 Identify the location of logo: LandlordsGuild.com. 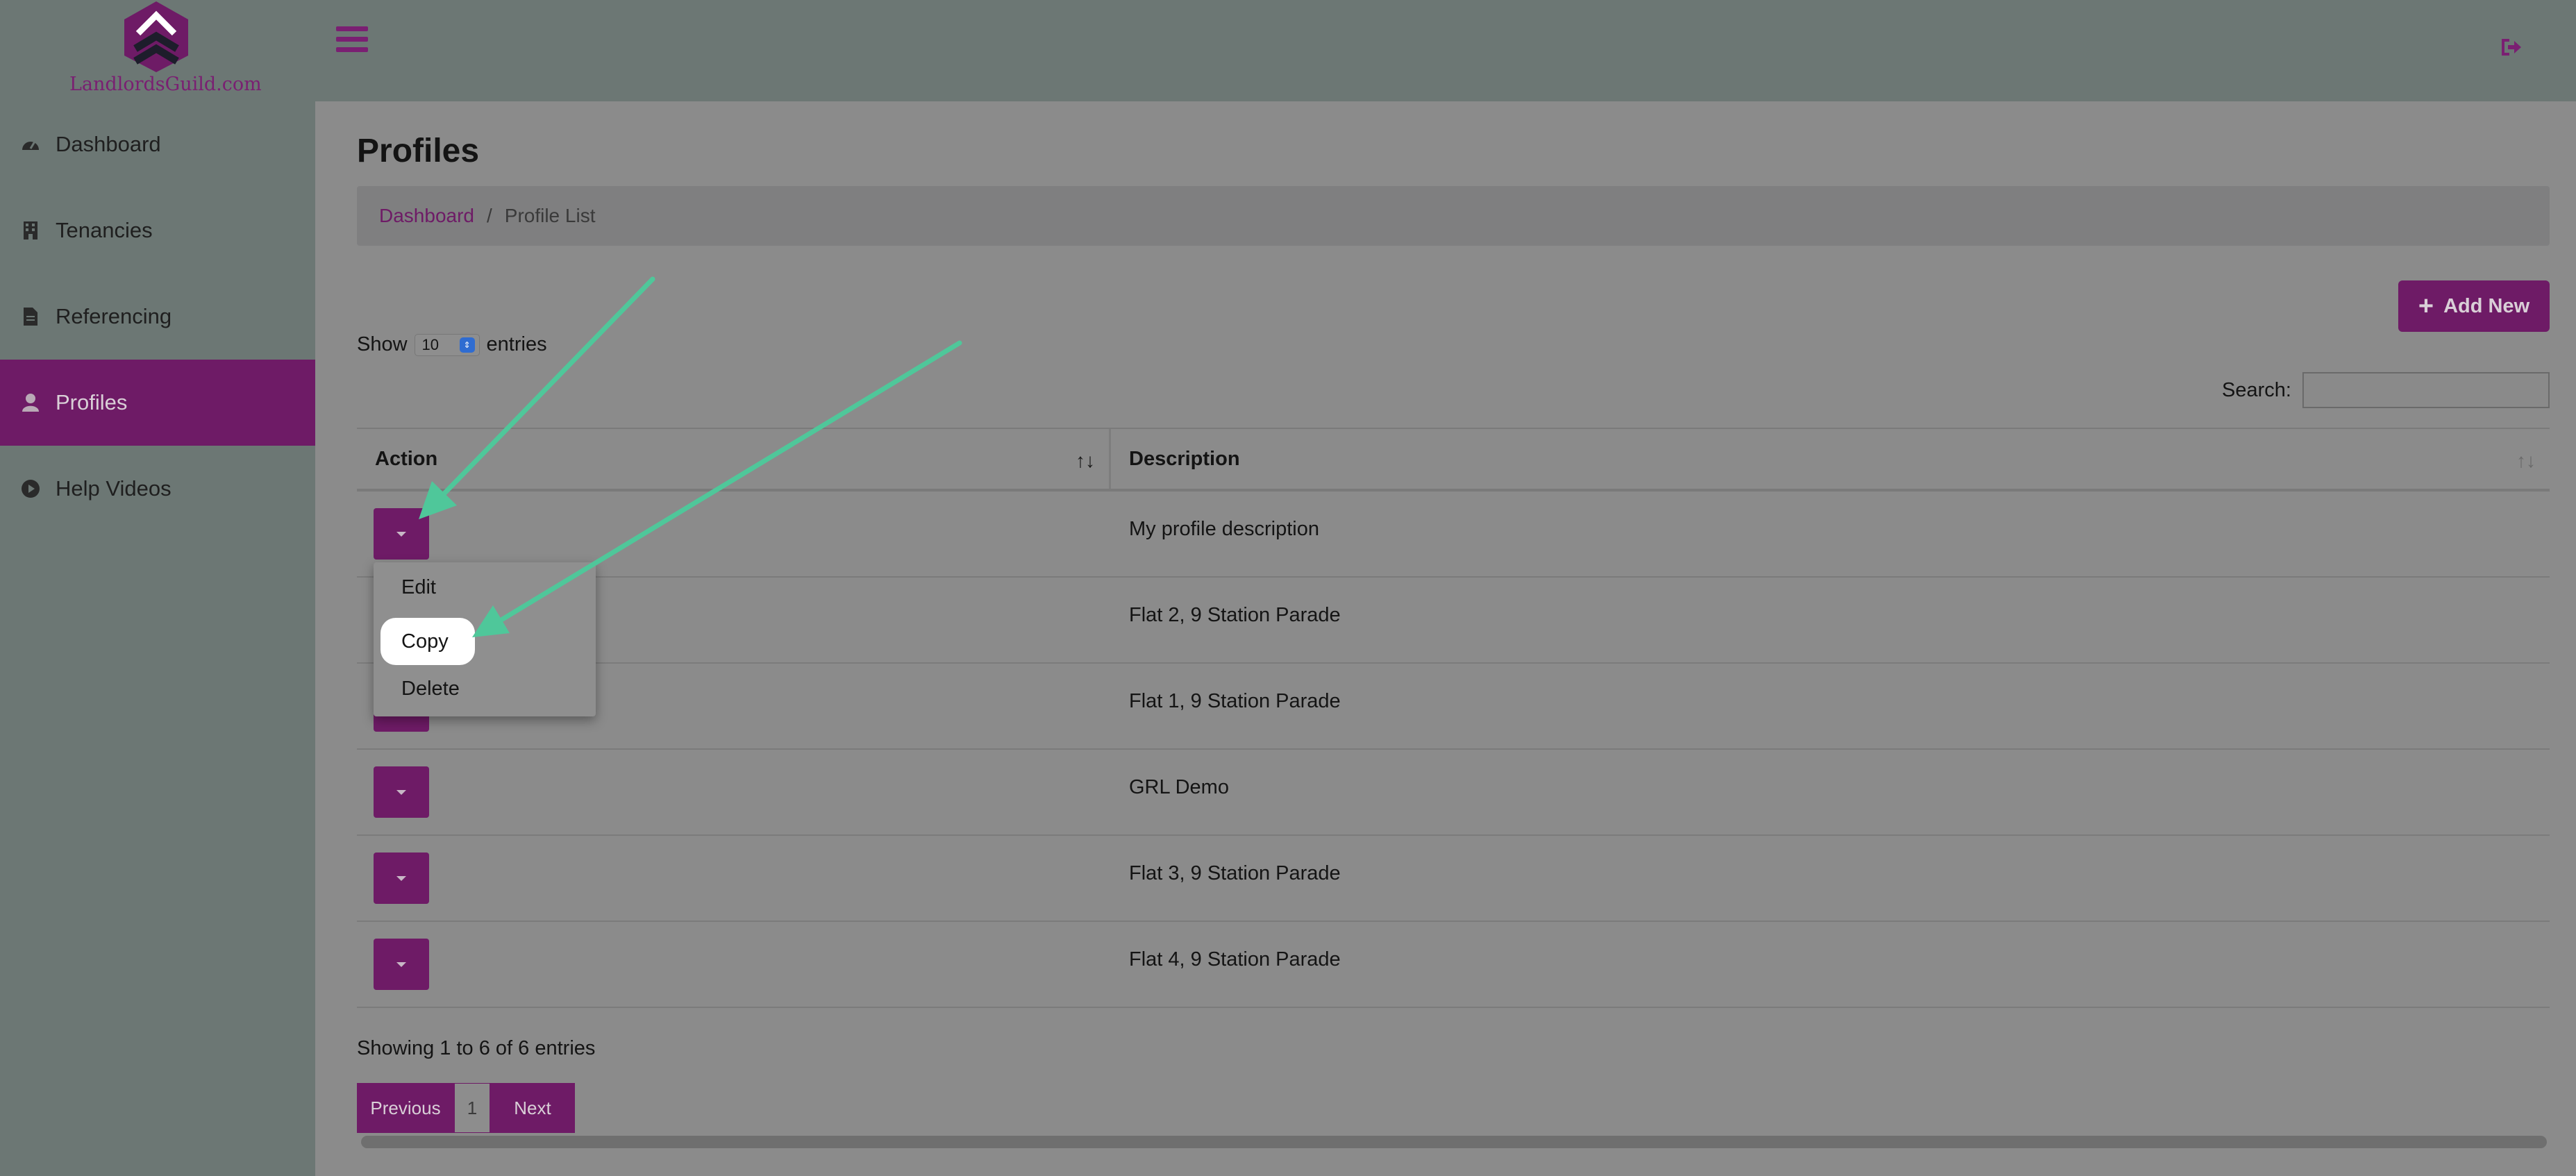
(165, 48).